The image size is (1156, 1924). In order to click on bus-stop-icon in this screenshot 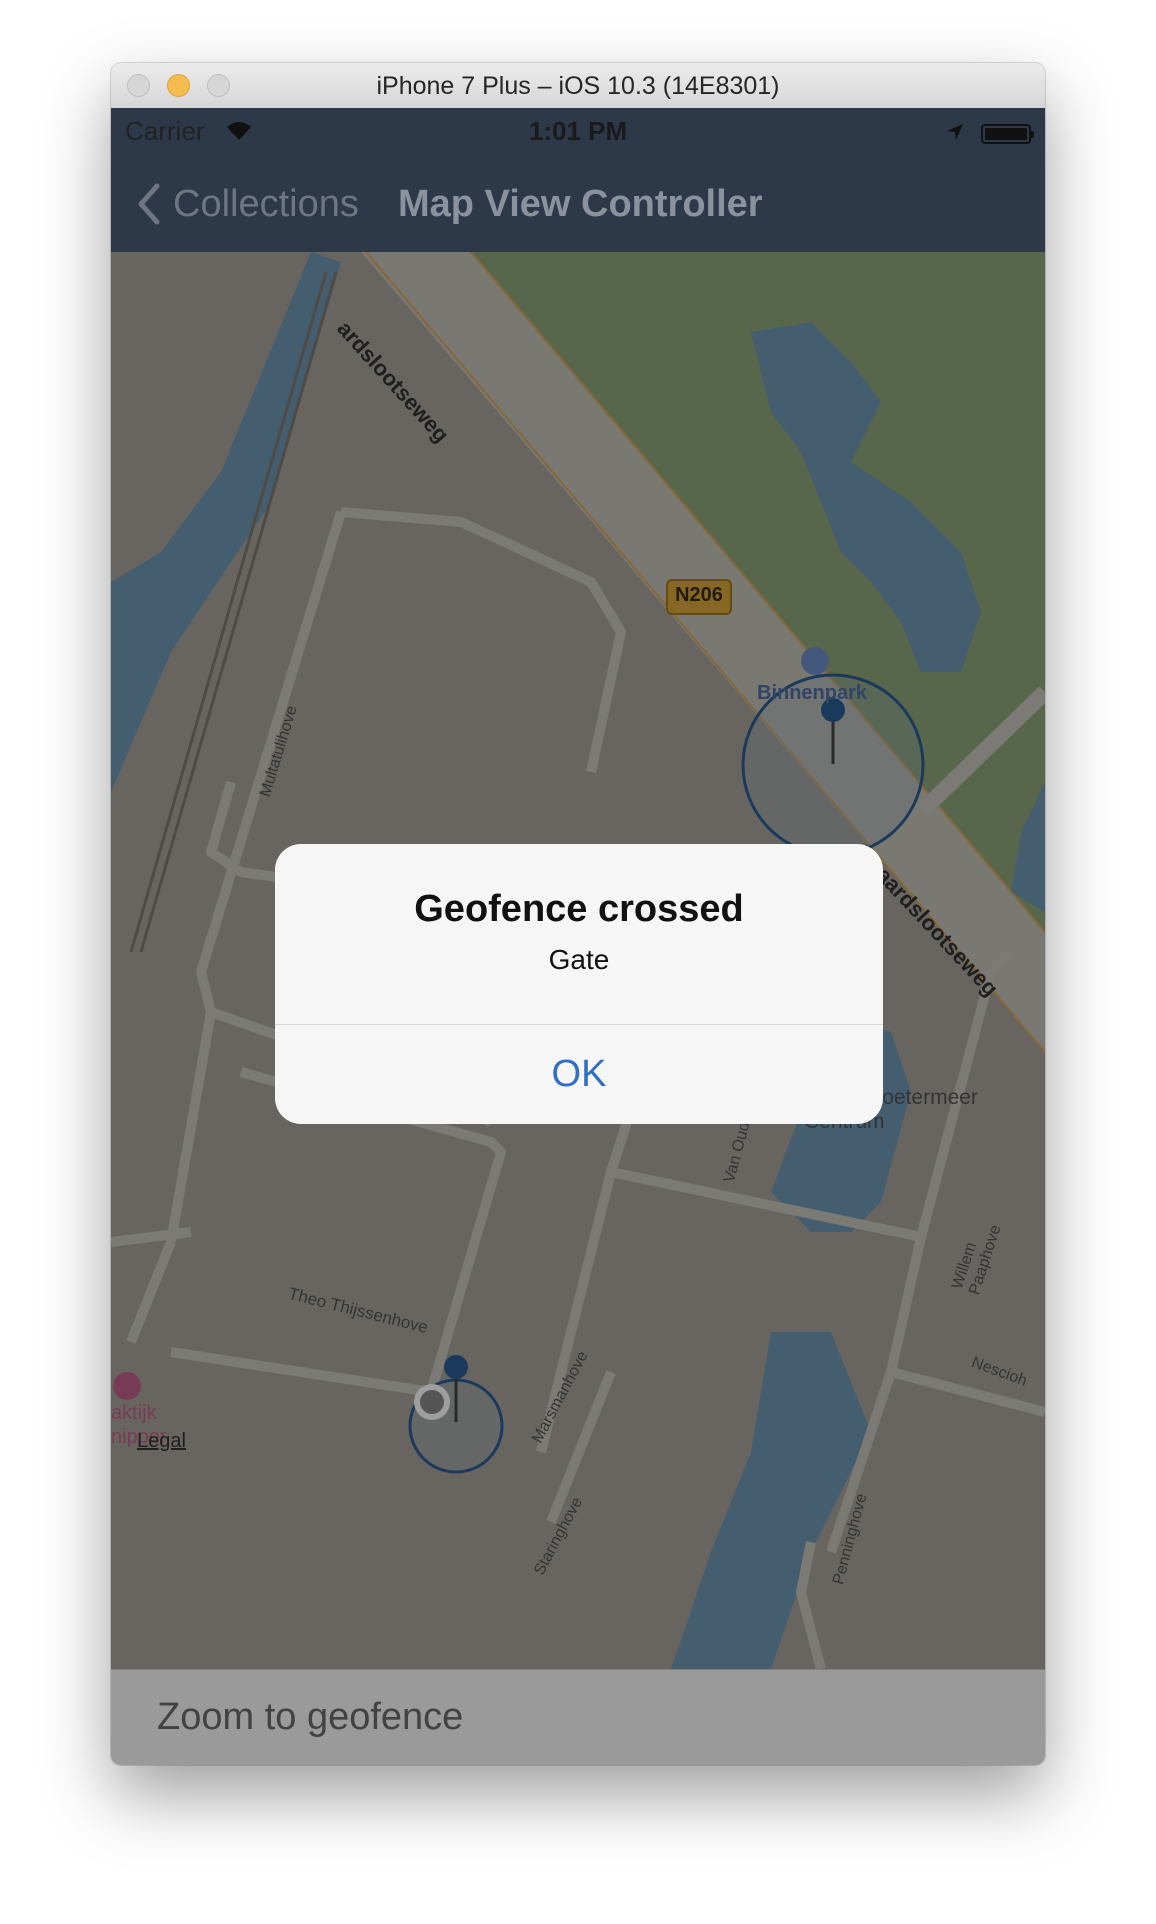, I will do `click(815, 661)`.